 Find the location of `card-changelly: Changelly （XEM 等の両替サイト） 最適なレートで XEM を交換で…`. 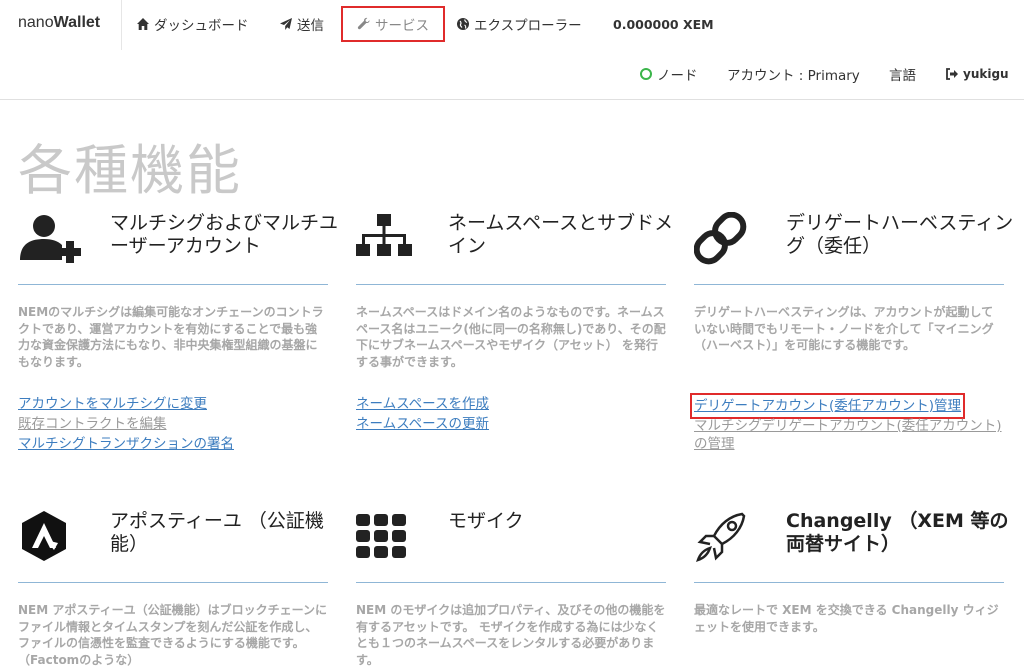

card-changelly: Changelly （XEM 等の両替サイト） 最適なレートで XEM を交換で… is located at coordinates (851, 588).